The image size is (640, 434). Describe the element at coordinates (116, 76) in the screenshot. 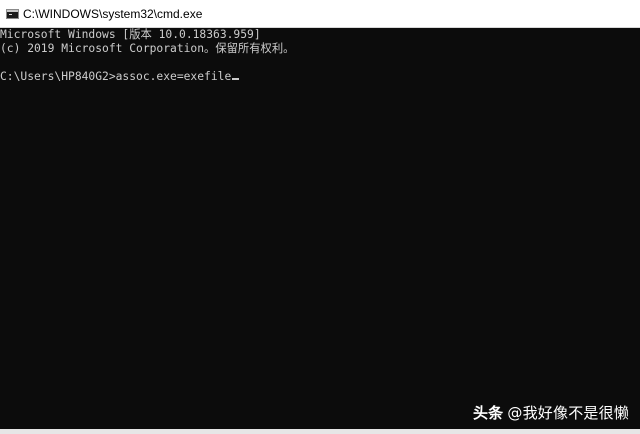

I see `command-prompt-text: C:\Users\HP840G2>assoc.exe=exefile` at that location.